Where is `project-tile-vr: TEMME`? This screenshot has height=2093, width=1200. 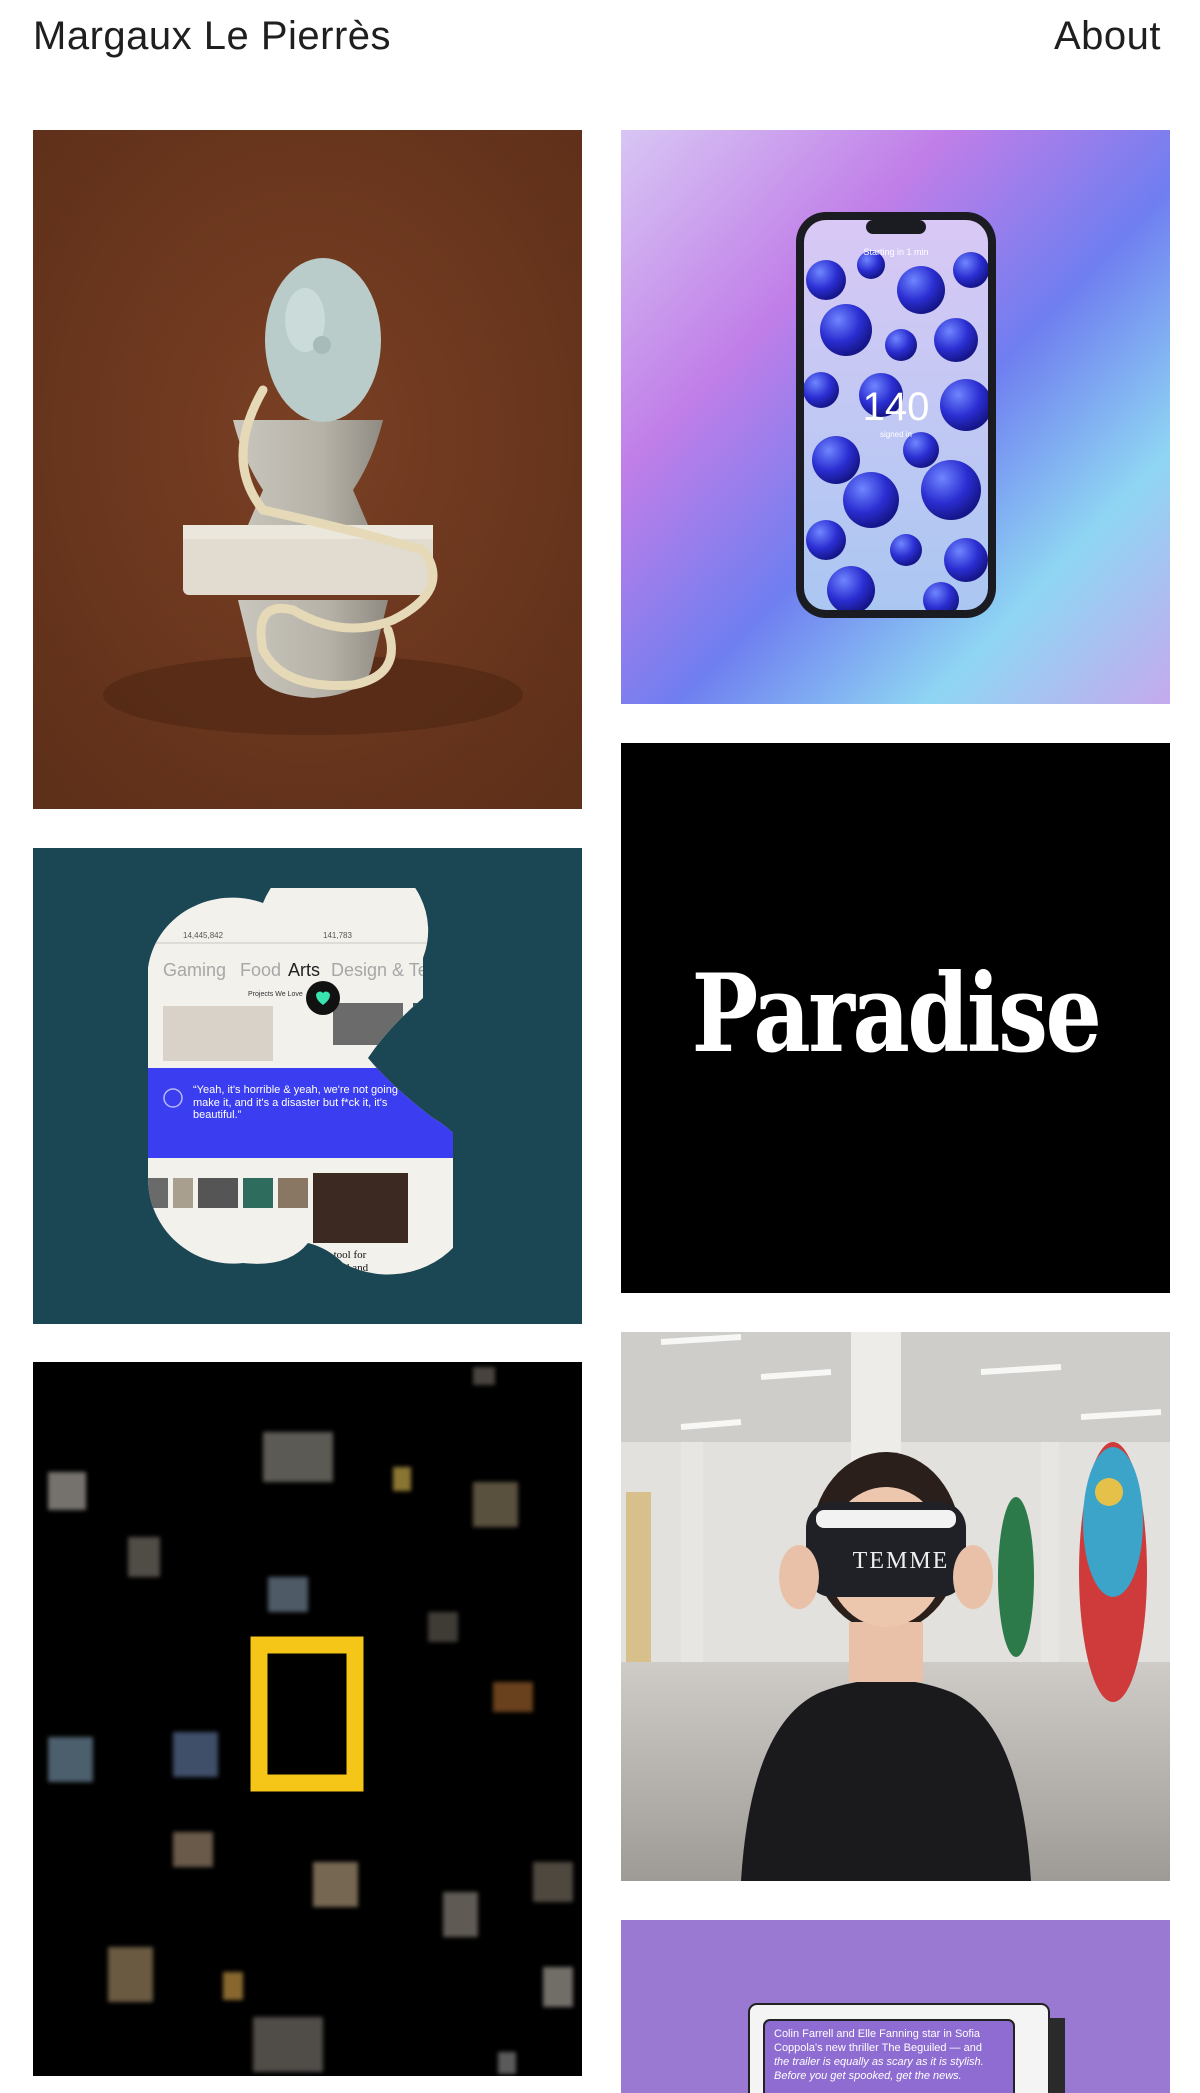
project-tile-vr: TEMME is located at coordinates (895, 1606).